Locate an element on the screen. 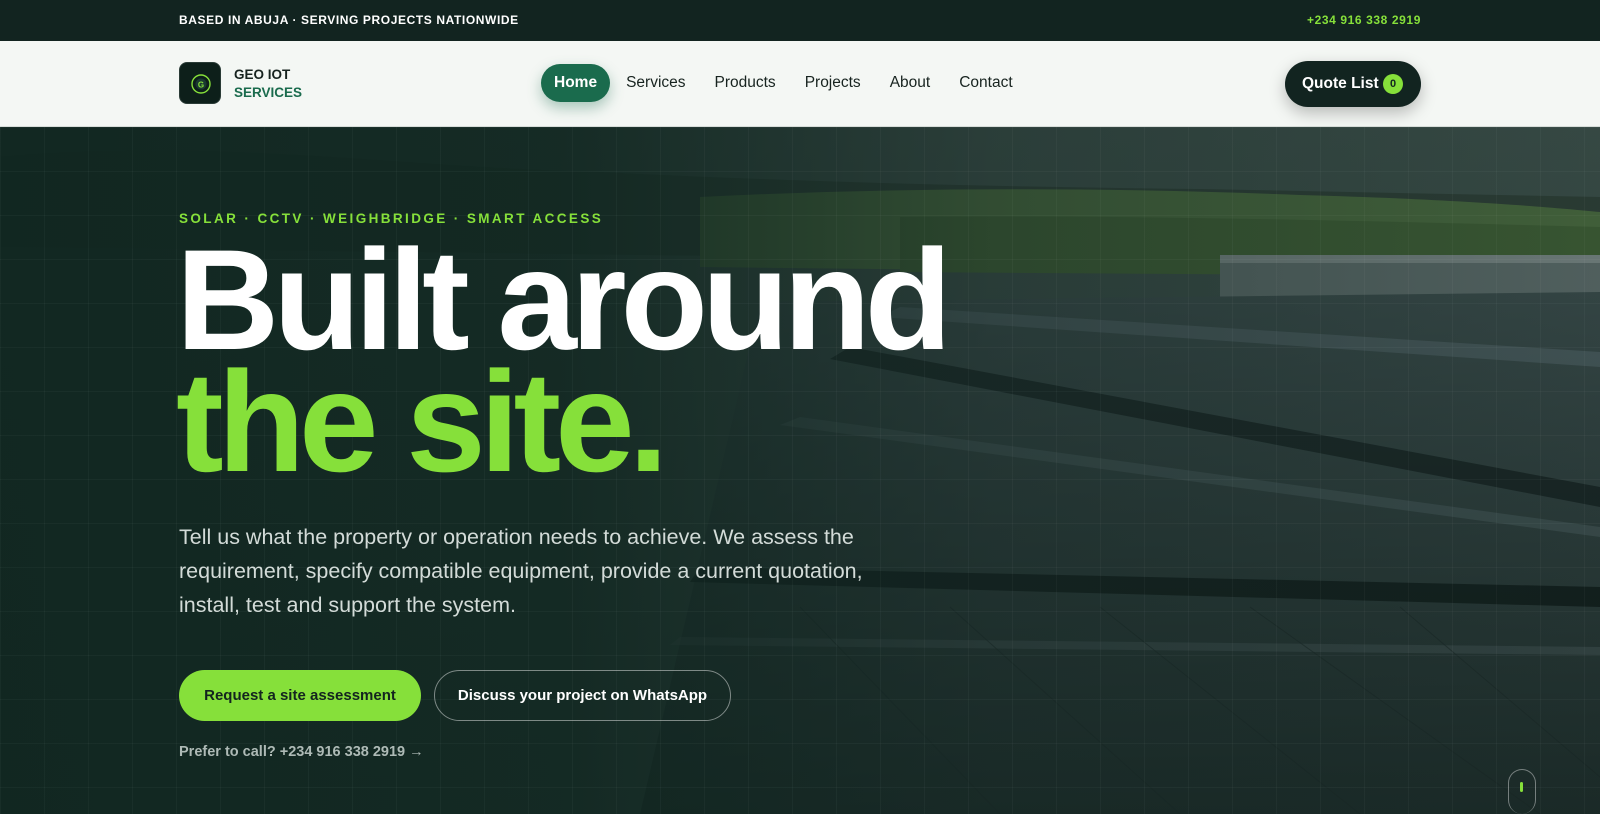 This screenshot has width=1600, height=814. nav-projects: Projects is located at coordinates (833, 83).